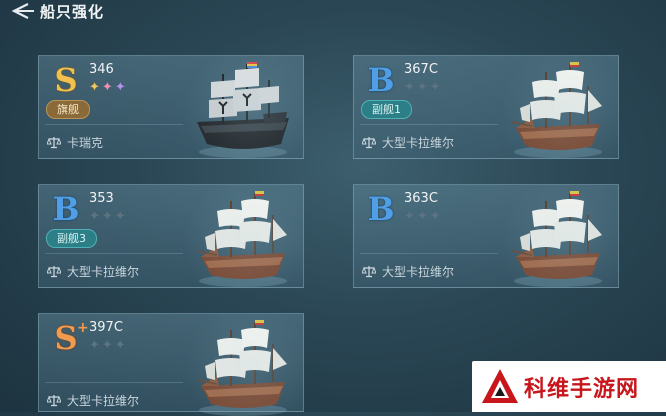 The height and width of the screenshot is (416, 666). What do you see at coordinates (243, 110) in the screenshot?
I see `flagship-ship-icon` at bounding box center [243, 110].